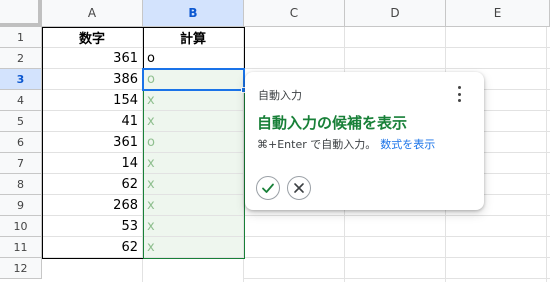 The height and width of the screenshot is (282, 550). Describe the element at coordinates (92, 163) in the screenshot. I see `cell-a7: 14` at that location.